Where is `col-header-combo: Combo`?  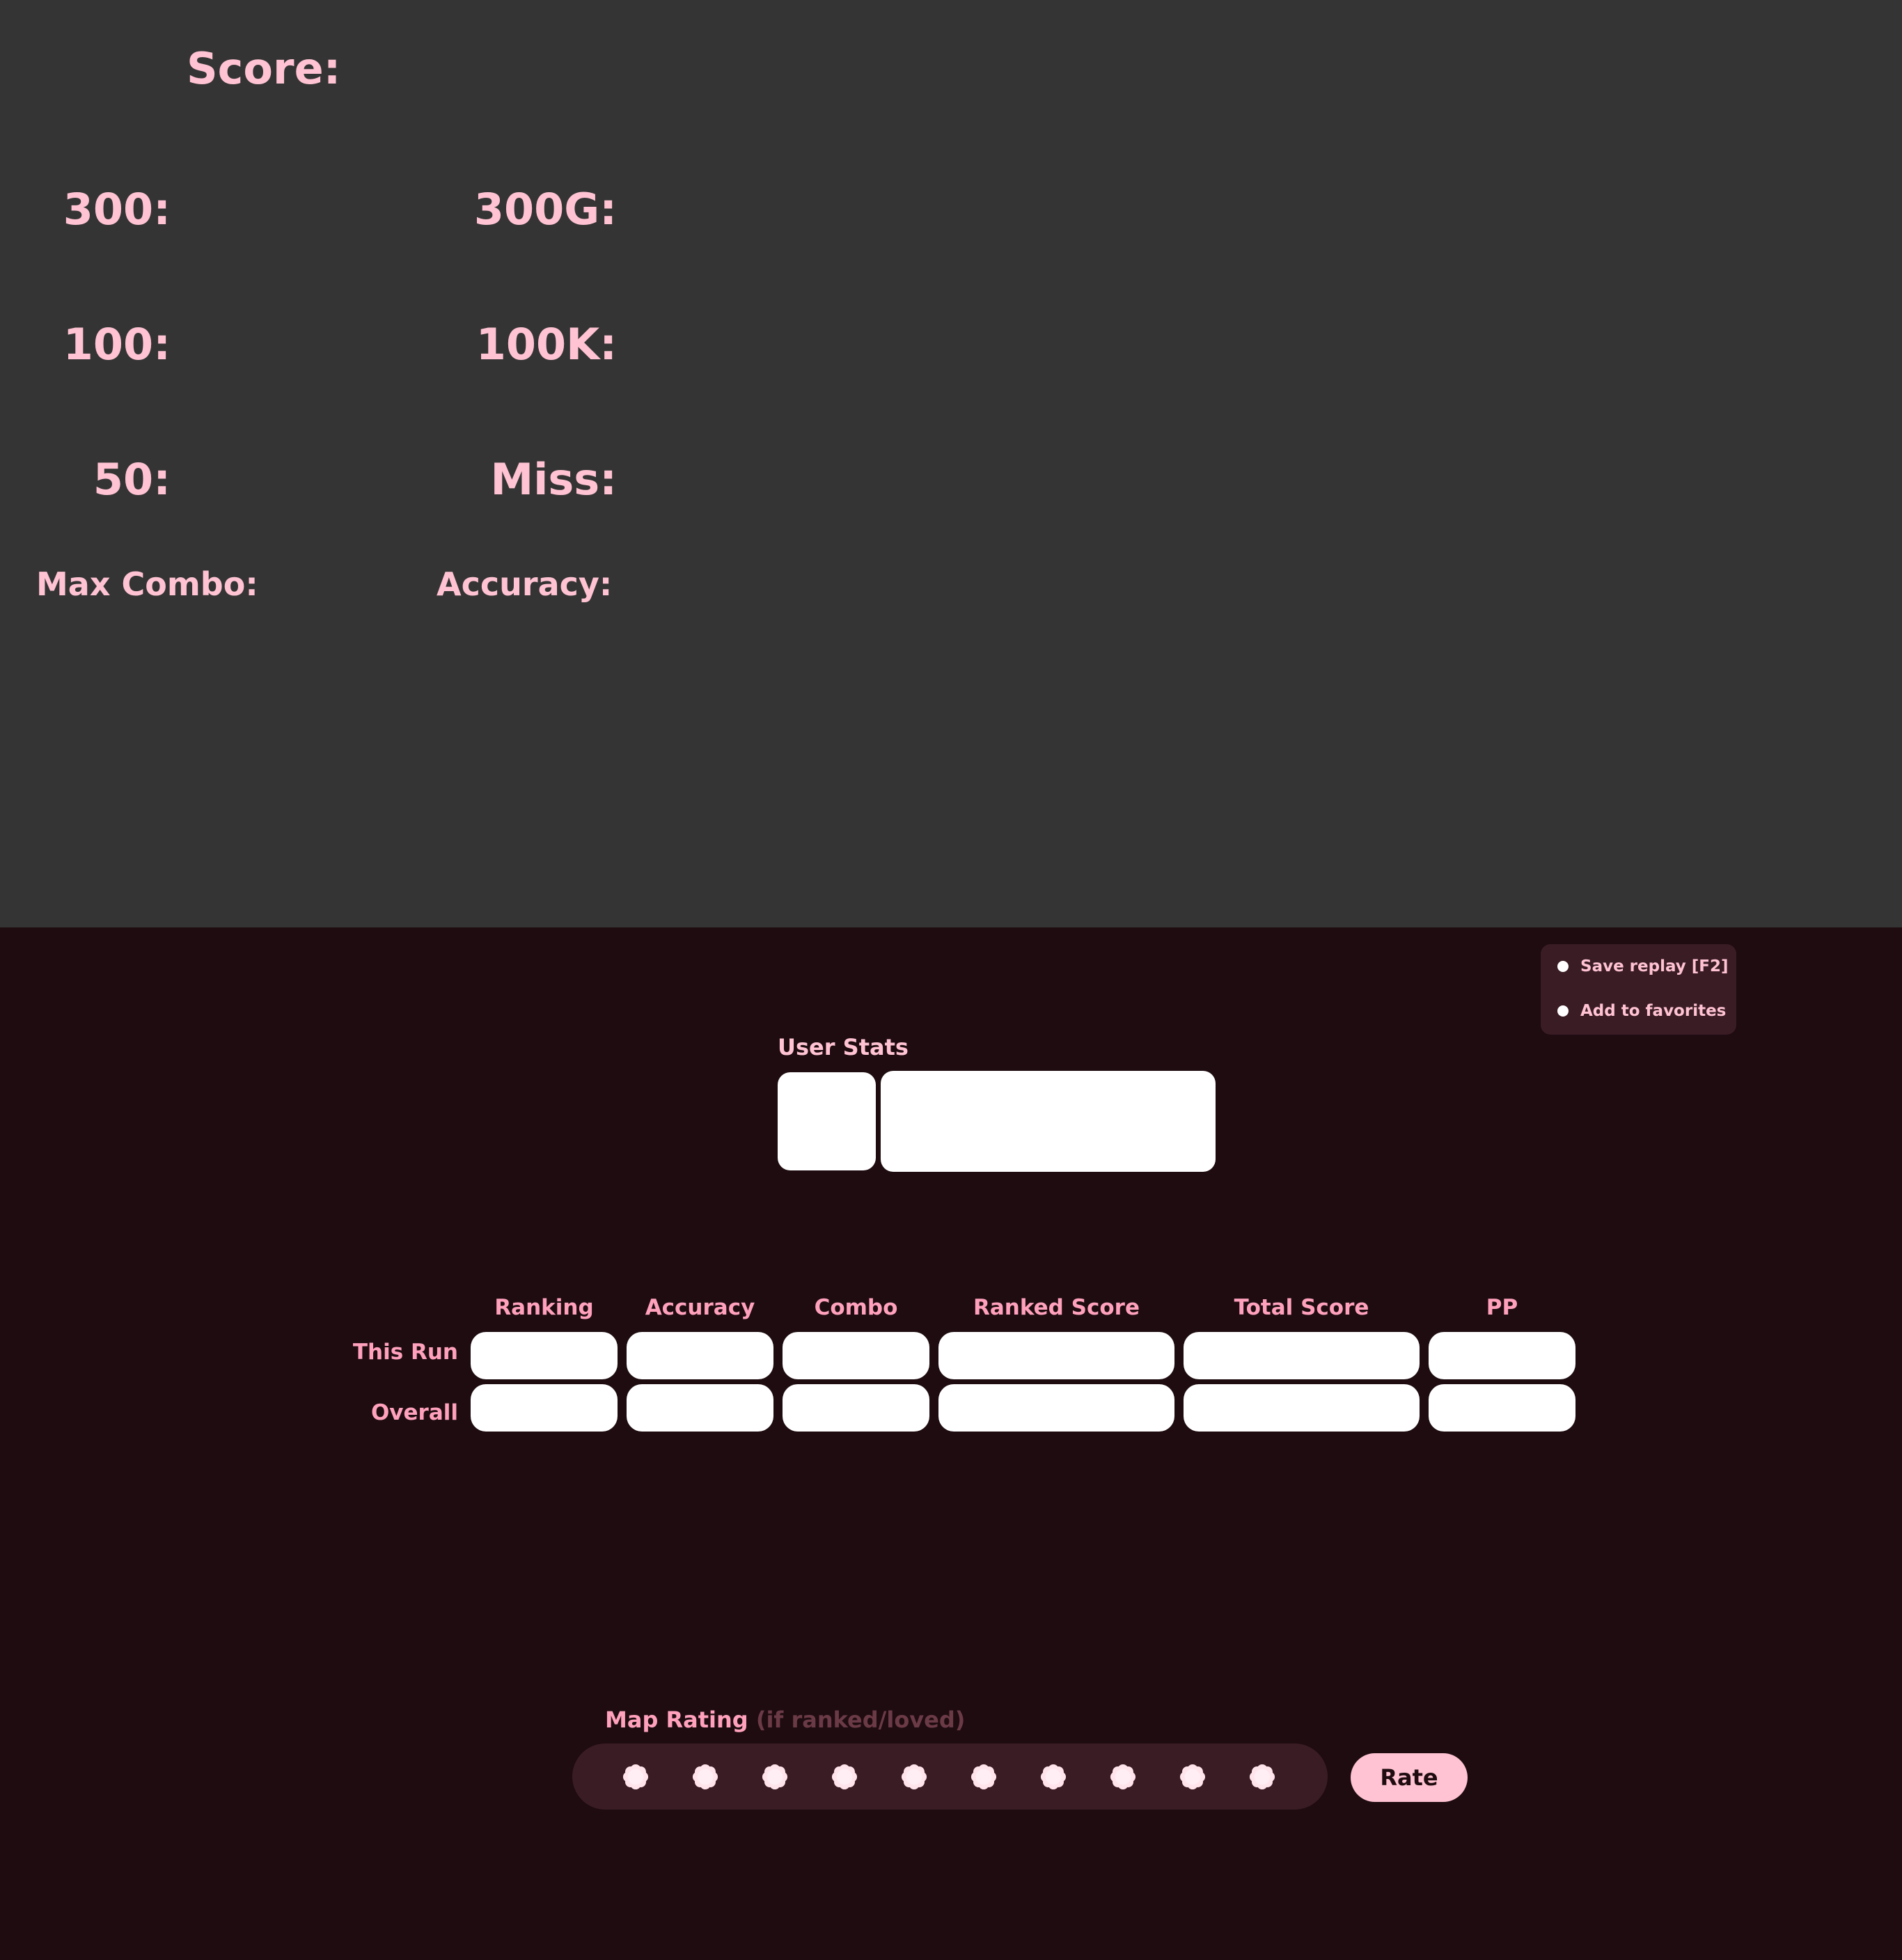 col-header-combo: Combo is located at coordinates (856, 1307).